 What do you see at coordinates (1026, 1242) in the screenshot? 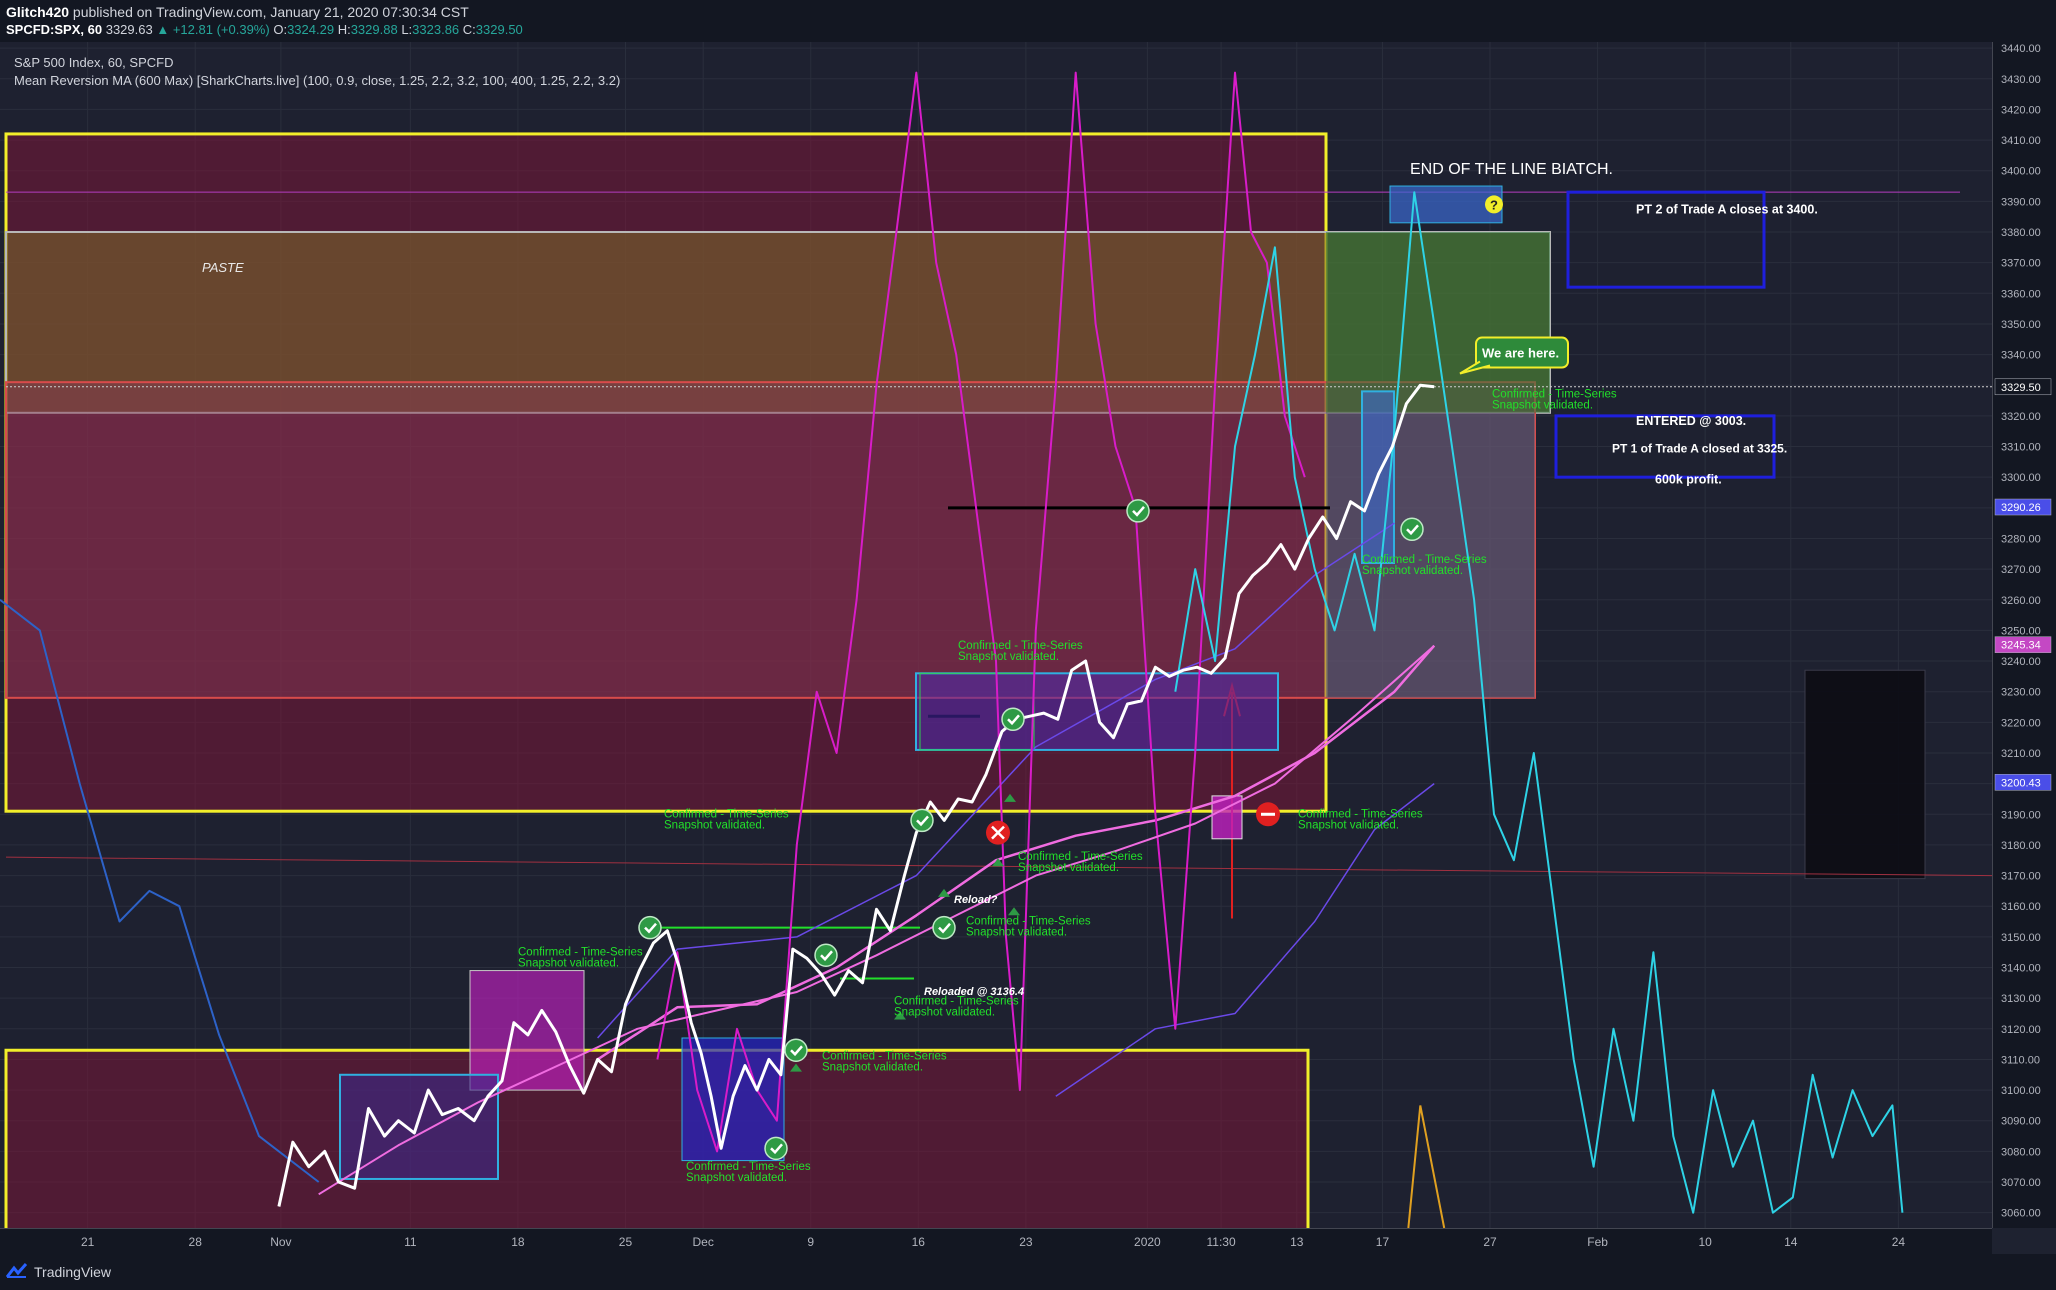
I see `time-tick-label: 23` at bounding box center [1026, 1242].